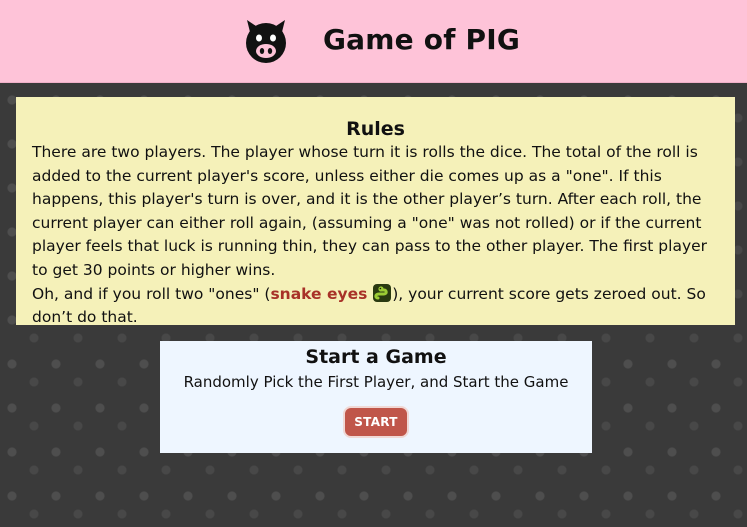 The width and height of the screenshot is (747, 527). What do you see at coordinates (376, 422) in the screenshot?
I see `start-button: START` at bounding box center [376, 422].